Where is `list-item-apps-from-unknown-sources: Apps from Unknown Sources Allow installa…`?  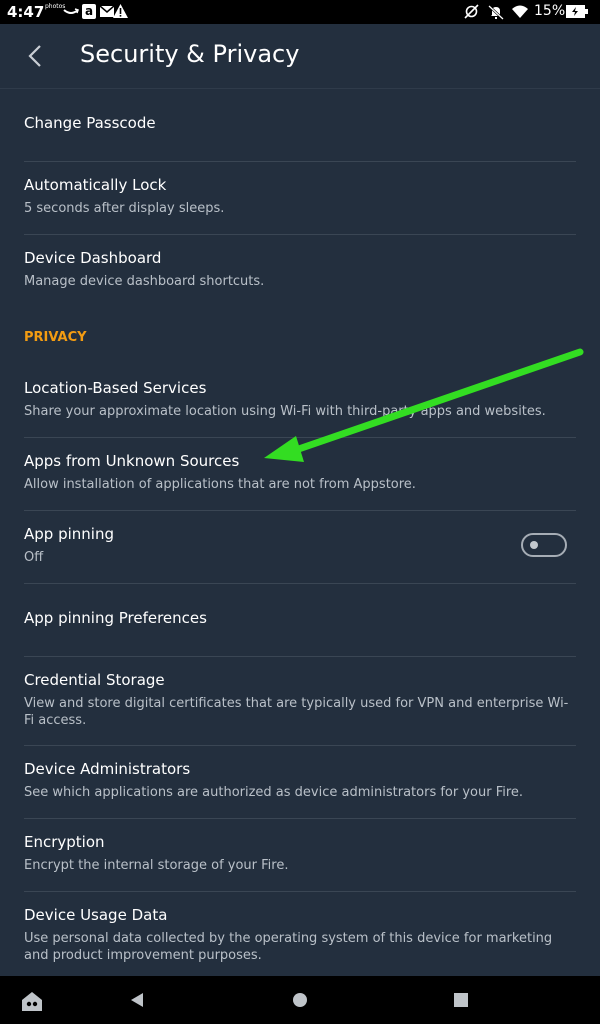
list-item-apps-from-unknown-sources: Apps from Unknown Sources Allow installa… is located at coordinates (300, 472).